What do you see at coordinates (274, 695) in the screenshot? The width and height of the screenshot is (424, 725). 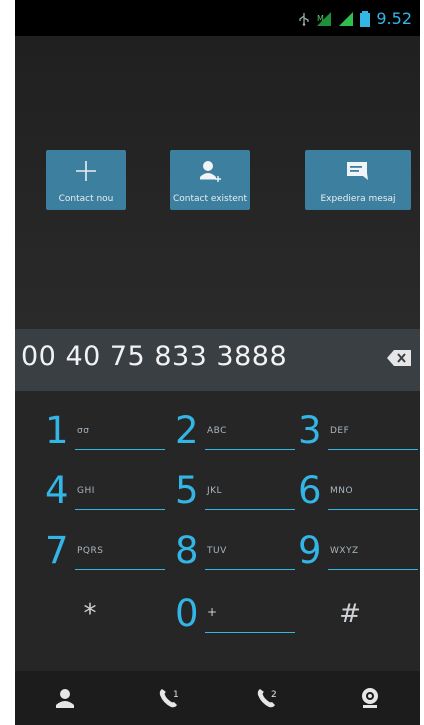 I see `svg-text: 2` at bounding box center [274, 695].